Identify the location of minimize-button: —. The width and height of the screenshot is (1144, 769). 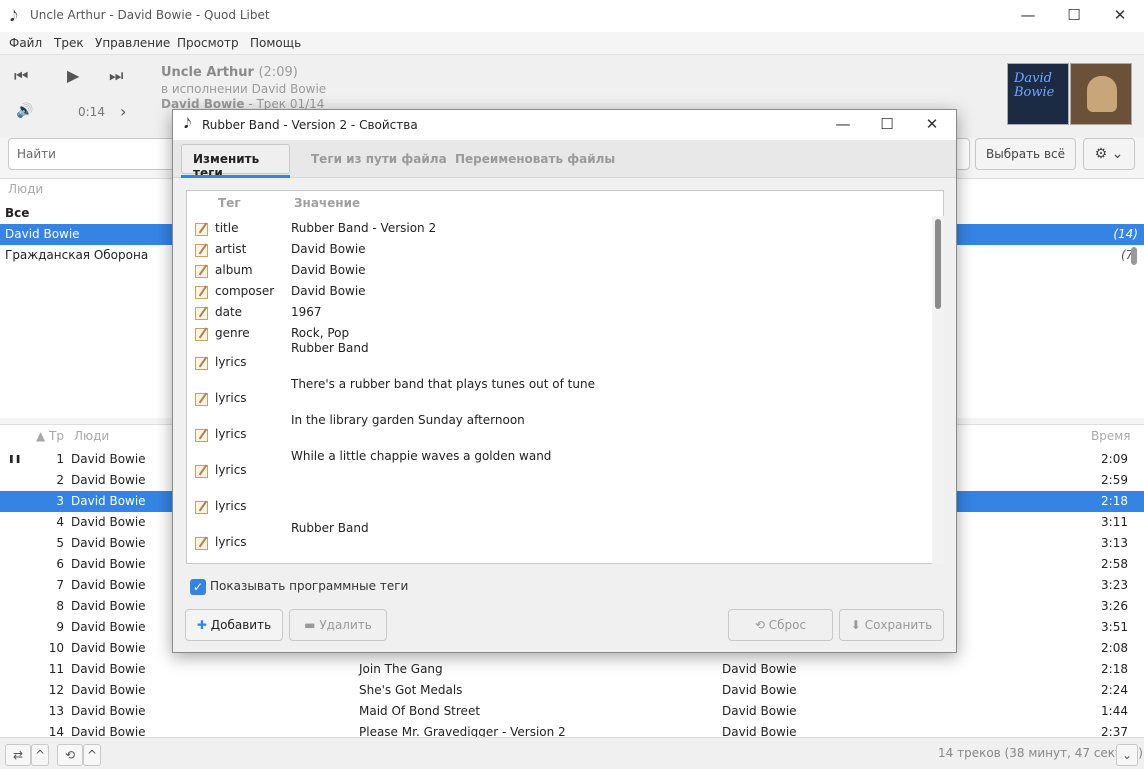
(1028, 16).